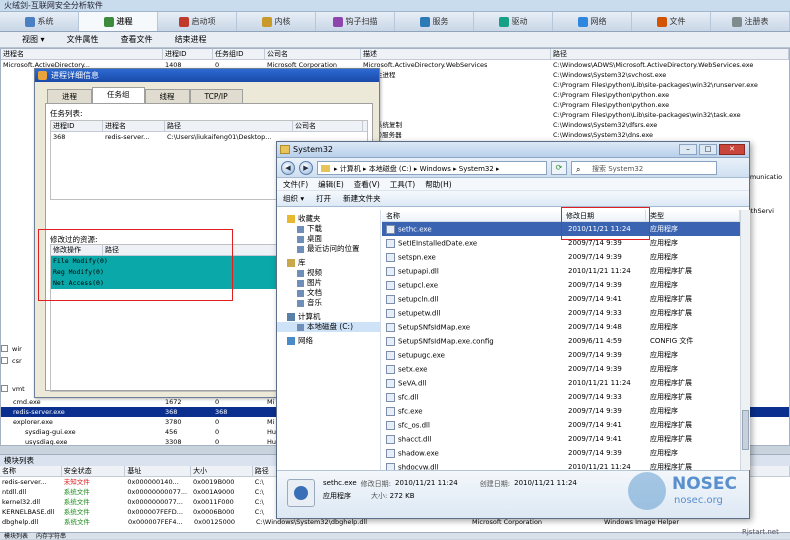  Describe the element at coordinates (158, 471) in the screenshot. I see `column-header: 基址` at that location.